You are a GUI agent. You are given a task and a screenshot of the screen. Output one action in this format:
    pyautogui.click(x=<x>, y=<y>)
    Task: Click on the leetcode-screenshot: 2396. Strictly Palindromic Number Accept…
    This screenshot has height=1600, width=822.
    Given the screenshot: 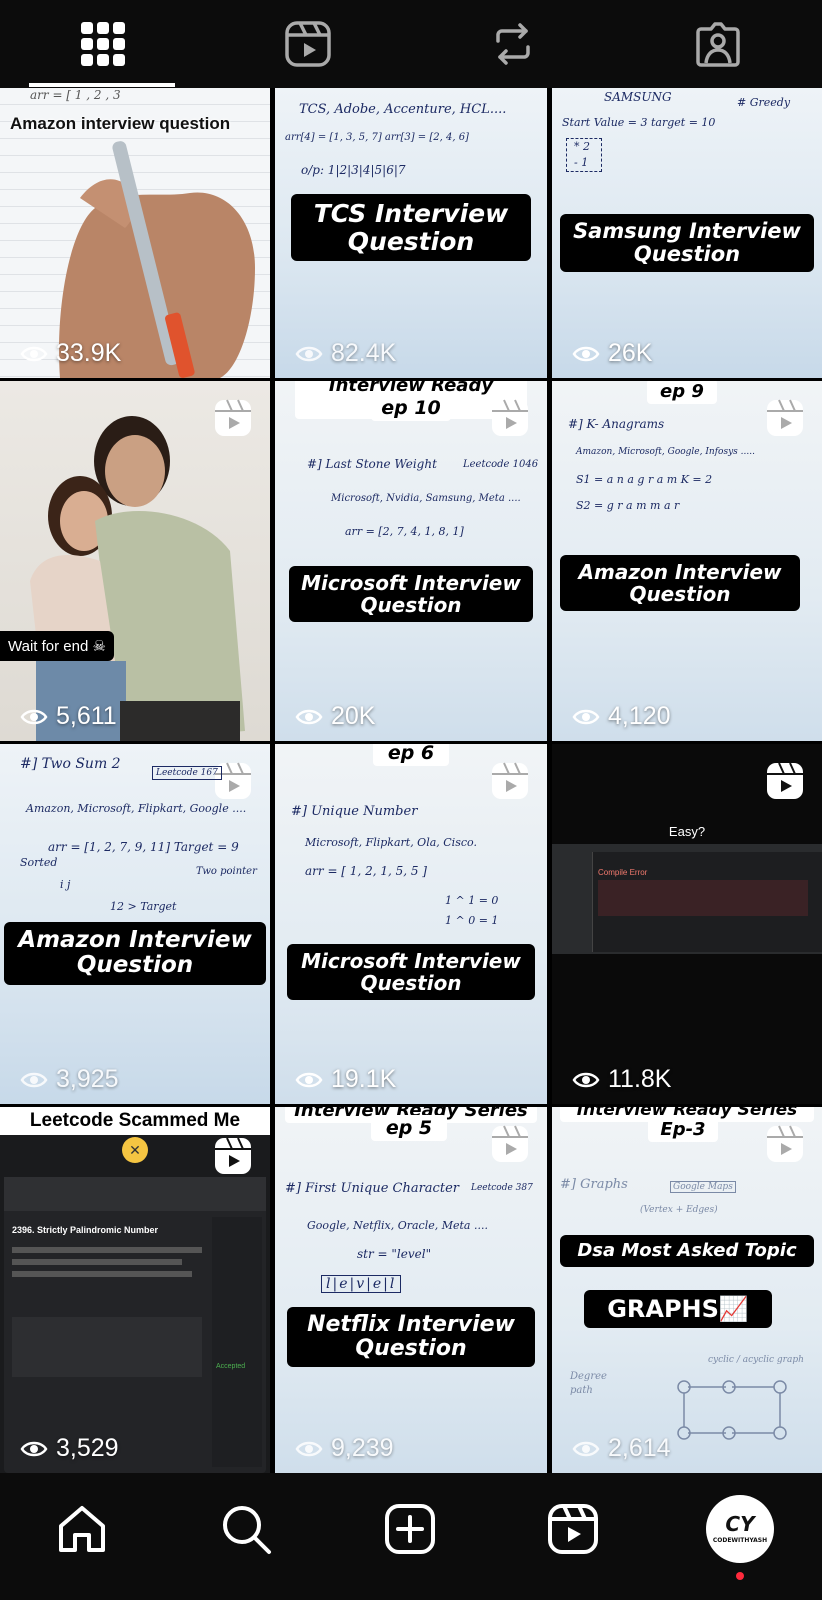 What is the action you would take?
    pyautogui.click(x=135, y=1325)
    